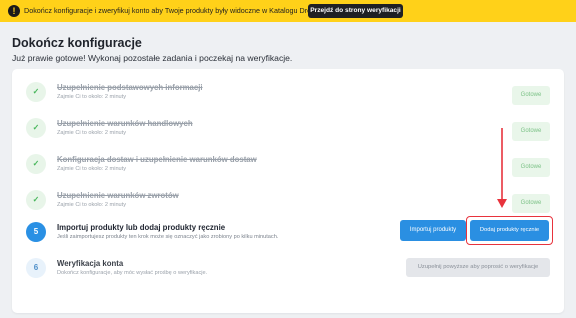 The height and width of the screenshot is (318, 576). I want to click on red-arrow-annotation, so click(502, 168).